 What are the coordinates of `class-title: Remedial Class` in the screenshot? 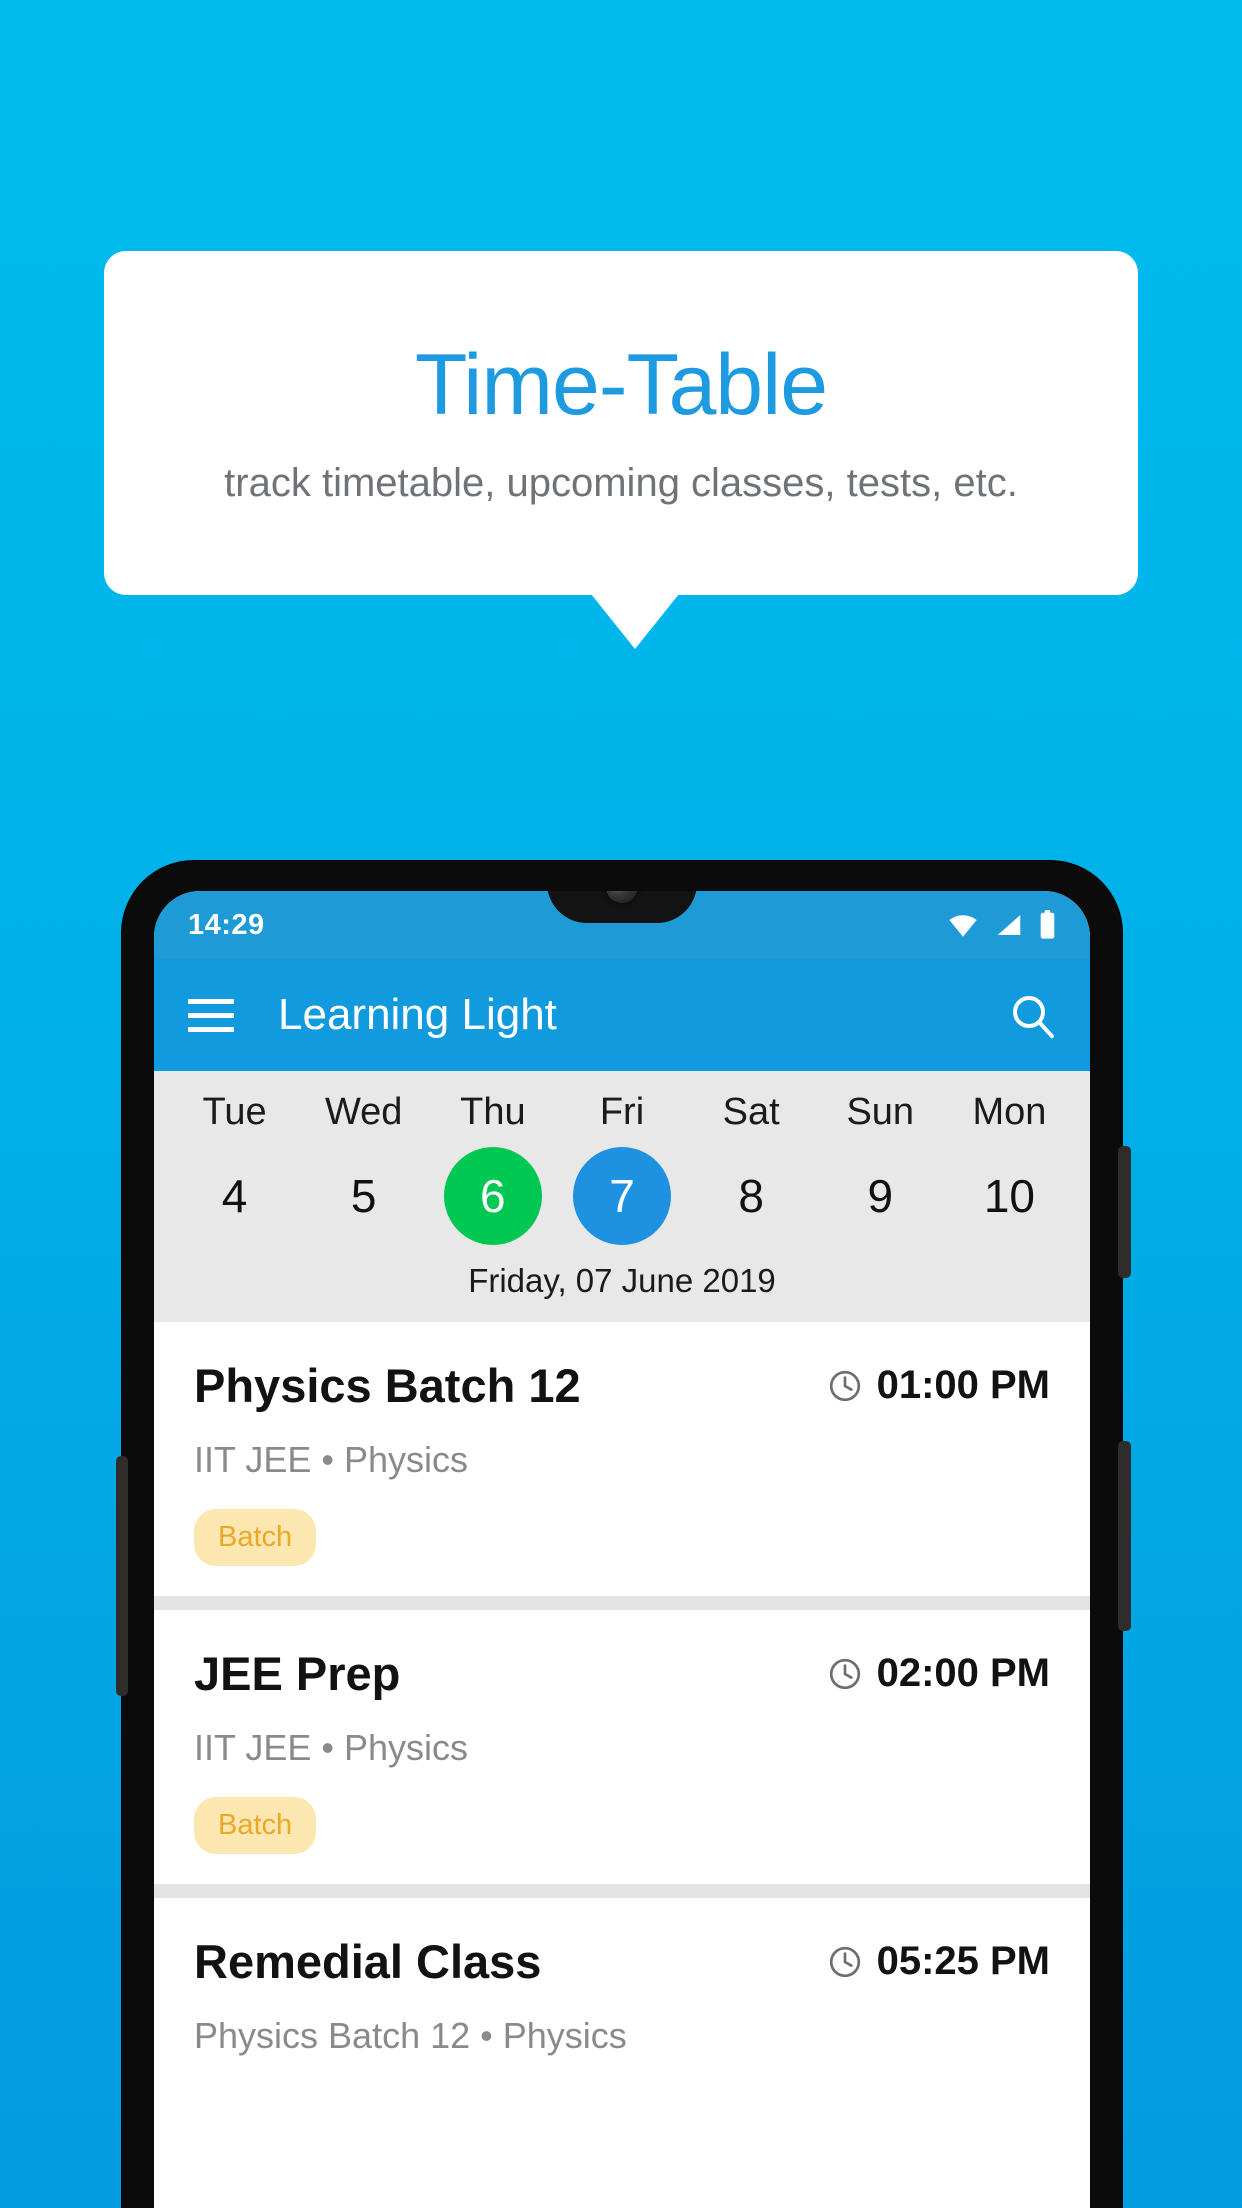 It's located at (368, 1961).